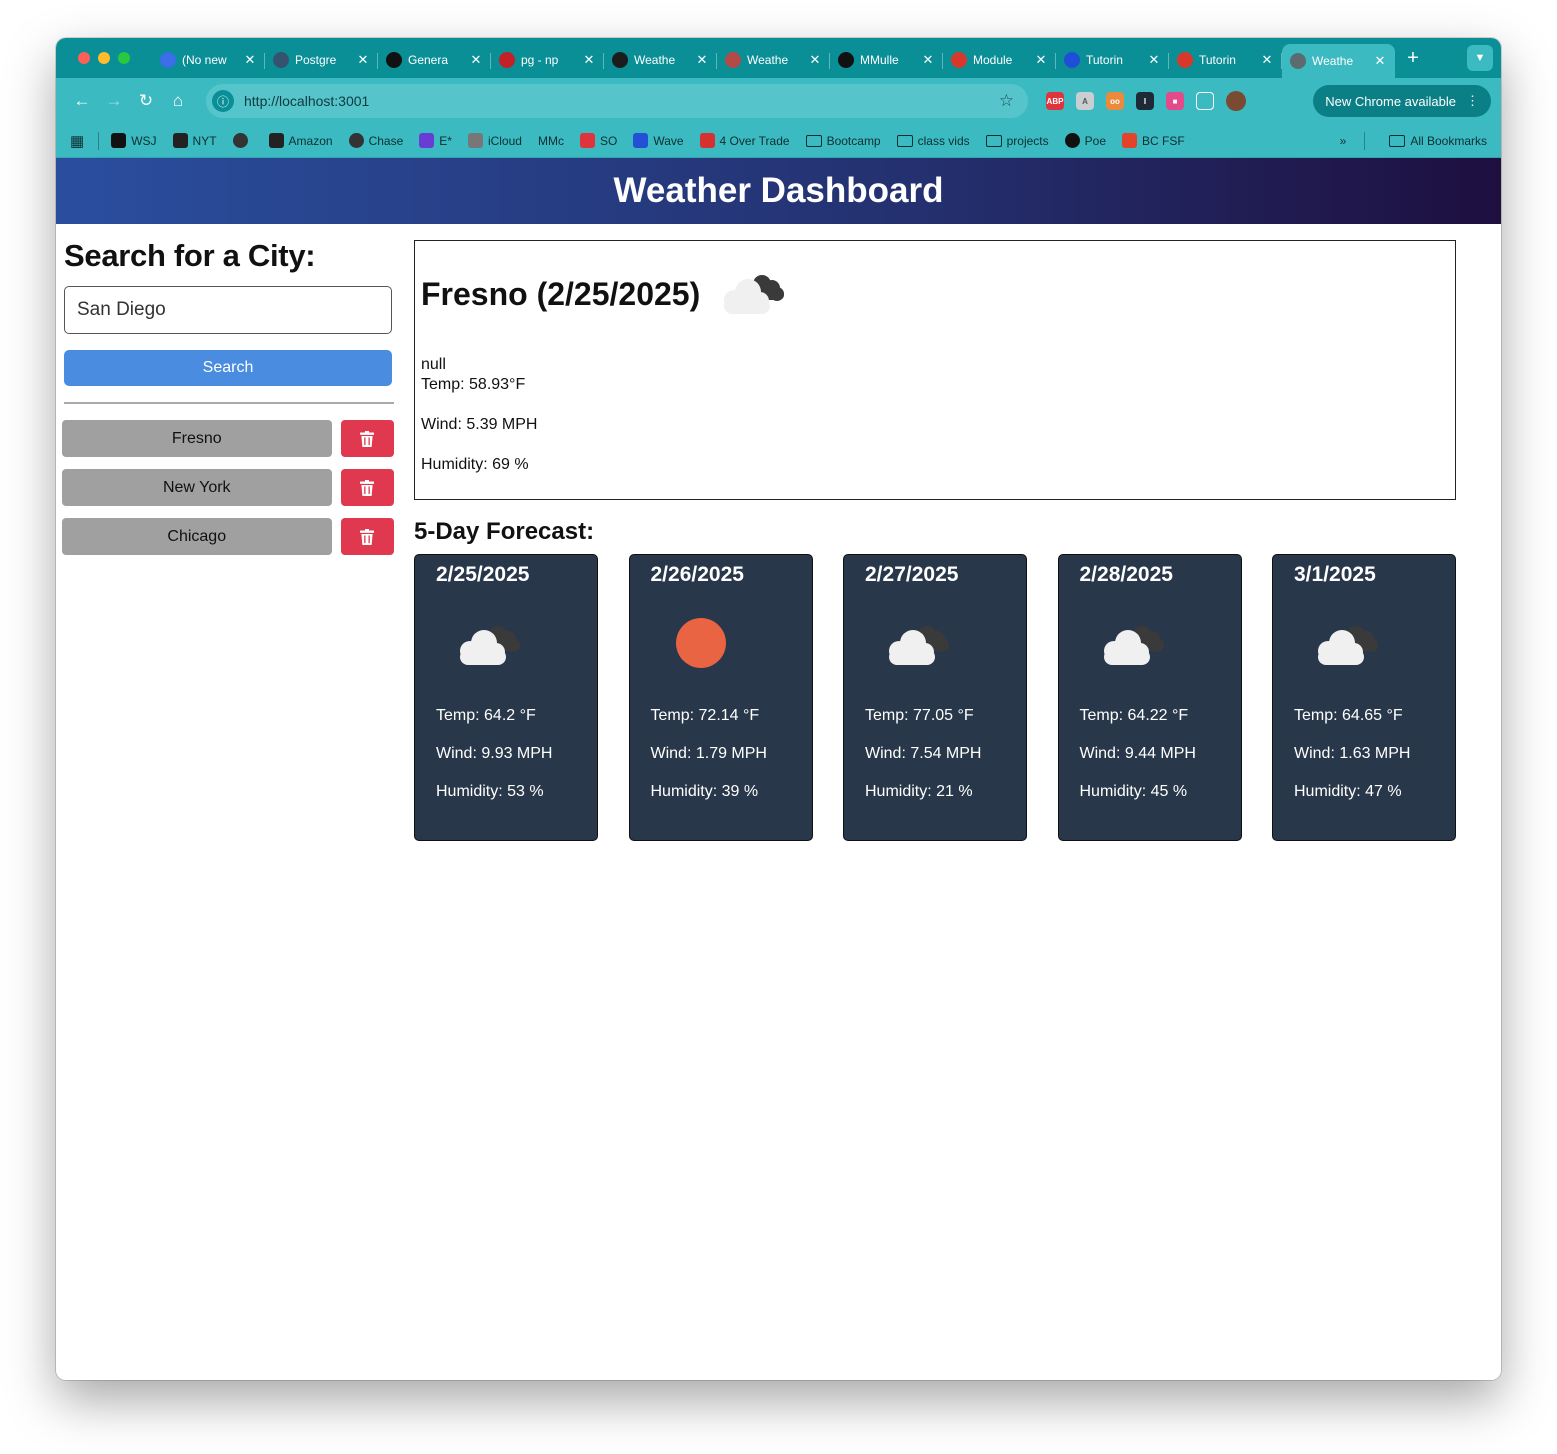 The width and height of the screenshot is (1557, 1454). Describe the element at coordinates (144, 140) in the screenshot. I see `bookmark-label: WSJ` at that location.